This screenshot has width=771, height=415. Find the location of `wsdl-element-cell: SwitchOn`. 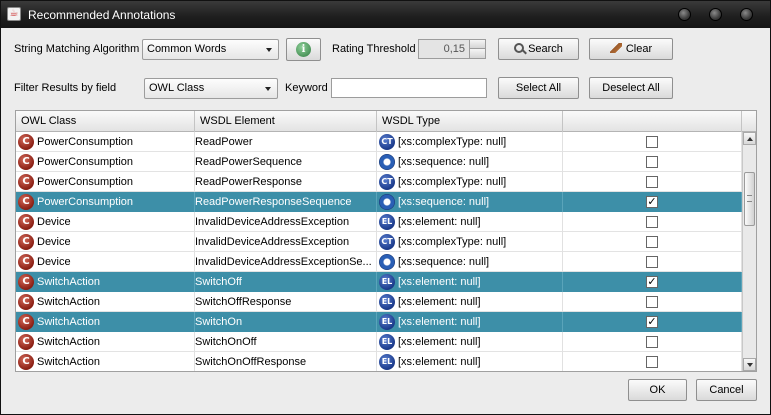

wsdl-element-cell: SwitchOn is located at coordinates (286, 322).